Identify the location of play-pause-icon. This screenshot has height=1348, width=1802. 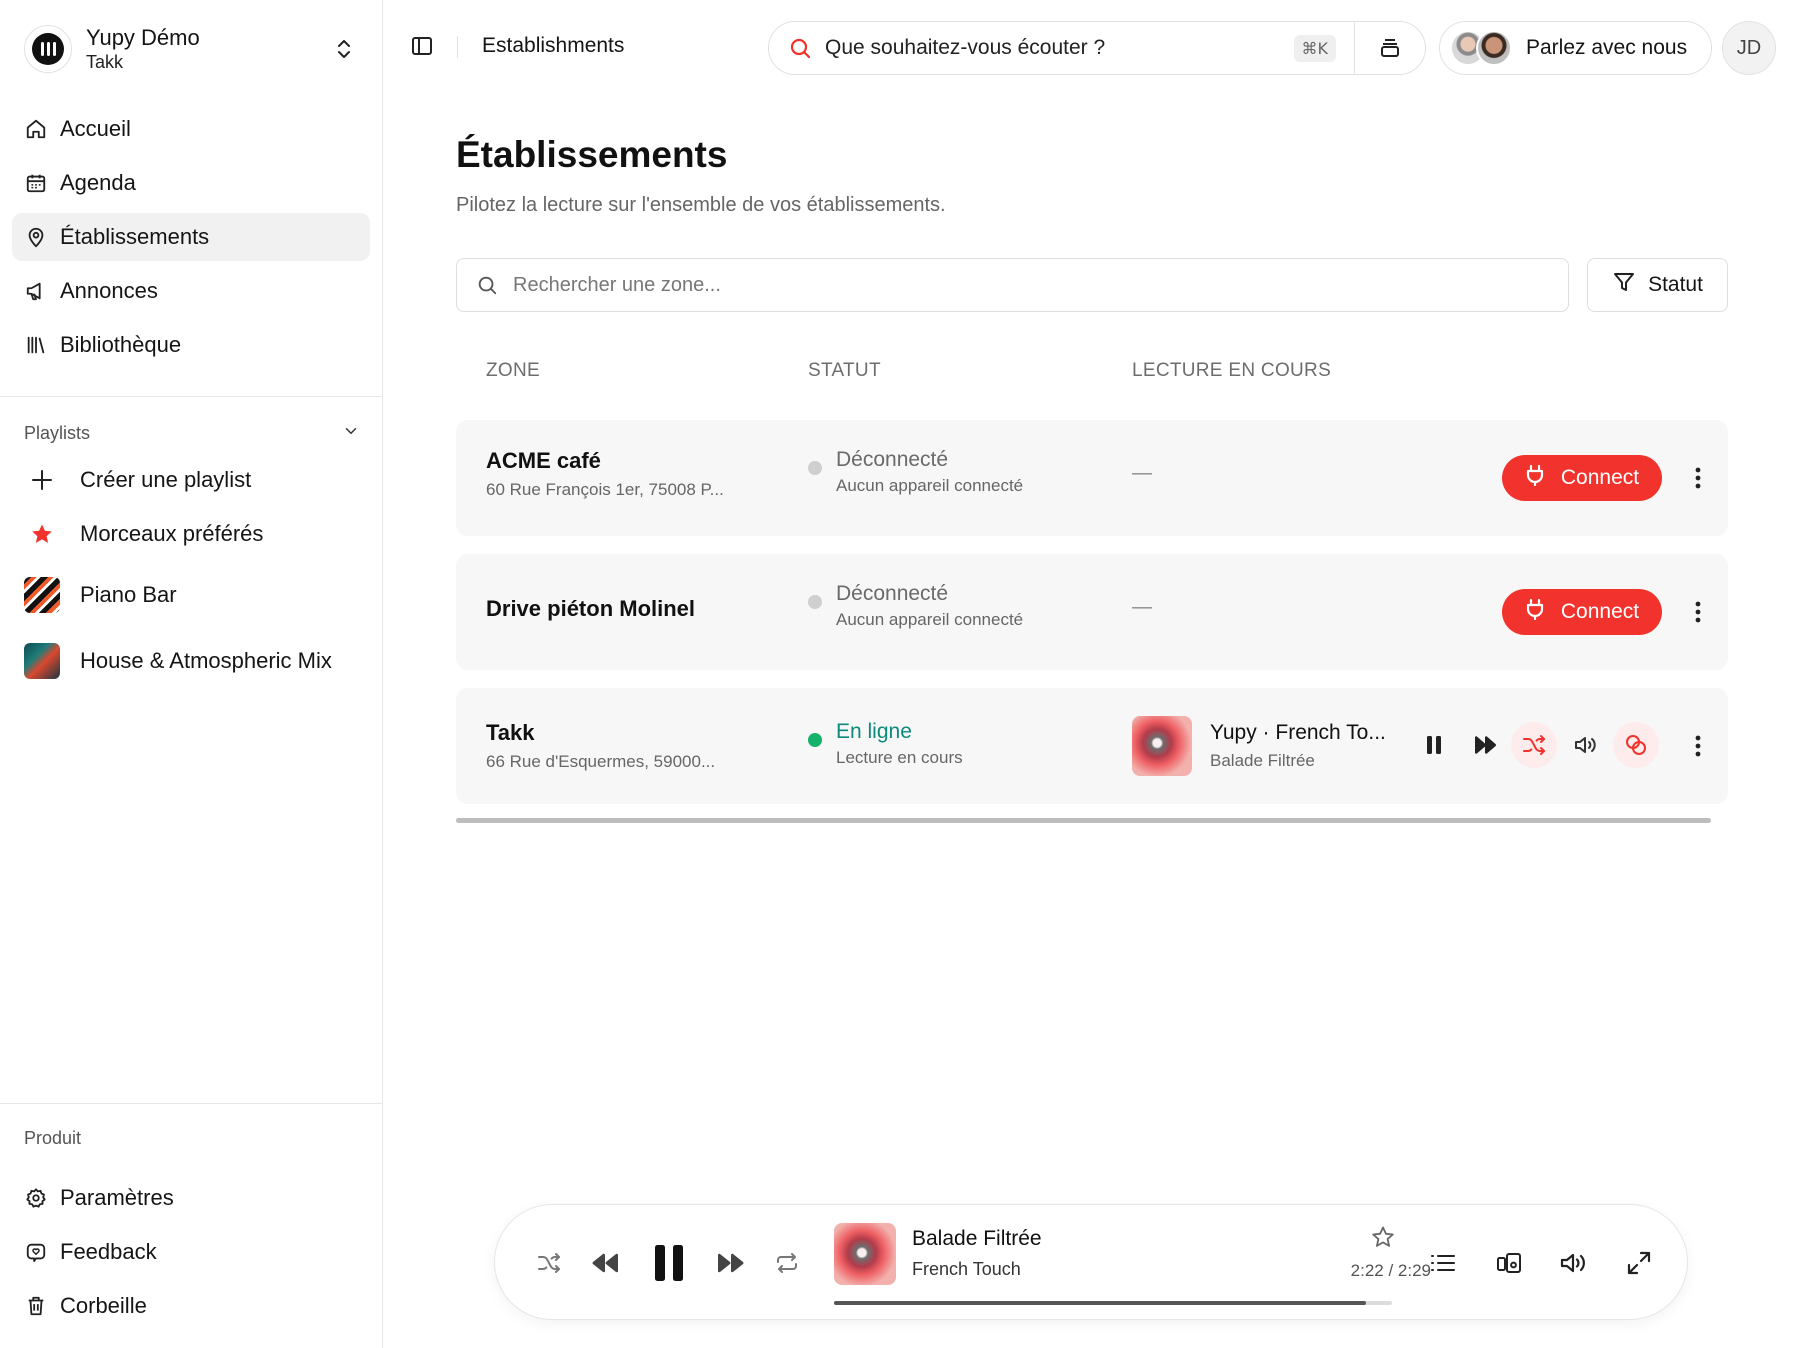
(669, 1263).